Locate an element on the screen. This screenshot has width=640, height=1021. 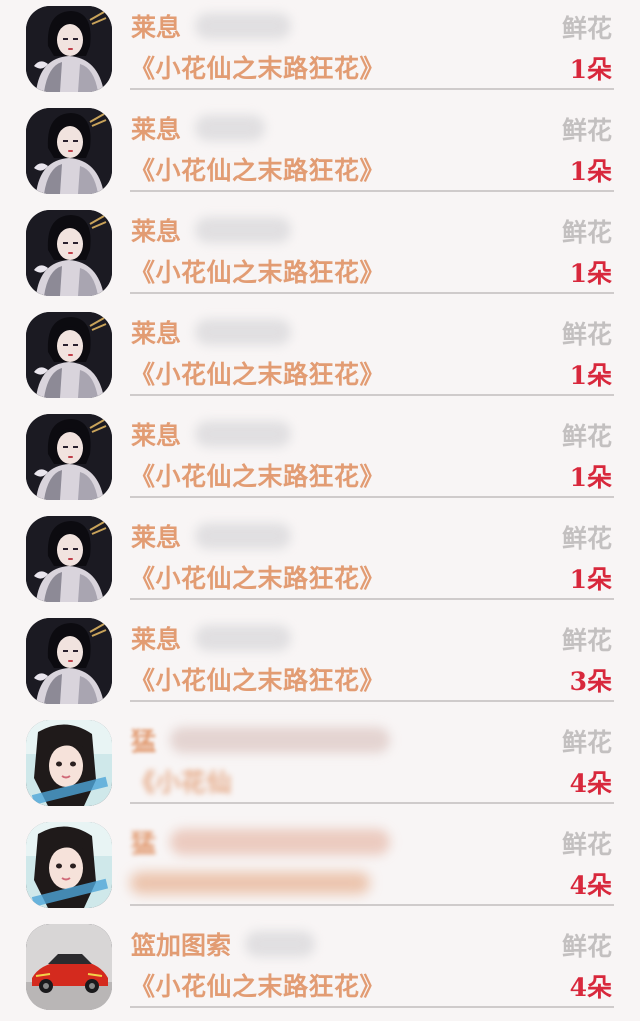
sender-name: 篮加图索 is located at coordinates (223, 944).